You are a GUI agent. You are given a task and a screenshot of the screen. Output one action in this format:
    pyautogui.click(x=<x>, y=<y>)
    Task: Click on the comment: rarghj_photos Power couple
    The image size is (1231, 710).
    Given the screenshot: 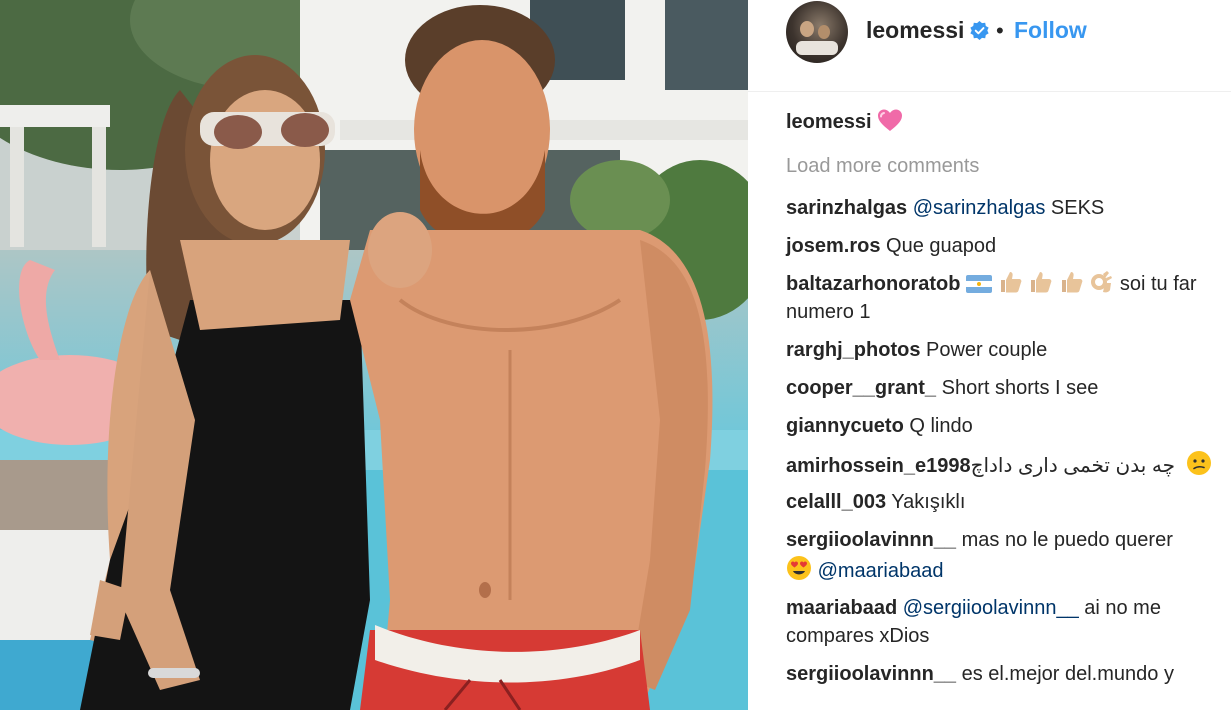 What is the action you would take?
    pyautogui.click(x=916, y=350)
    